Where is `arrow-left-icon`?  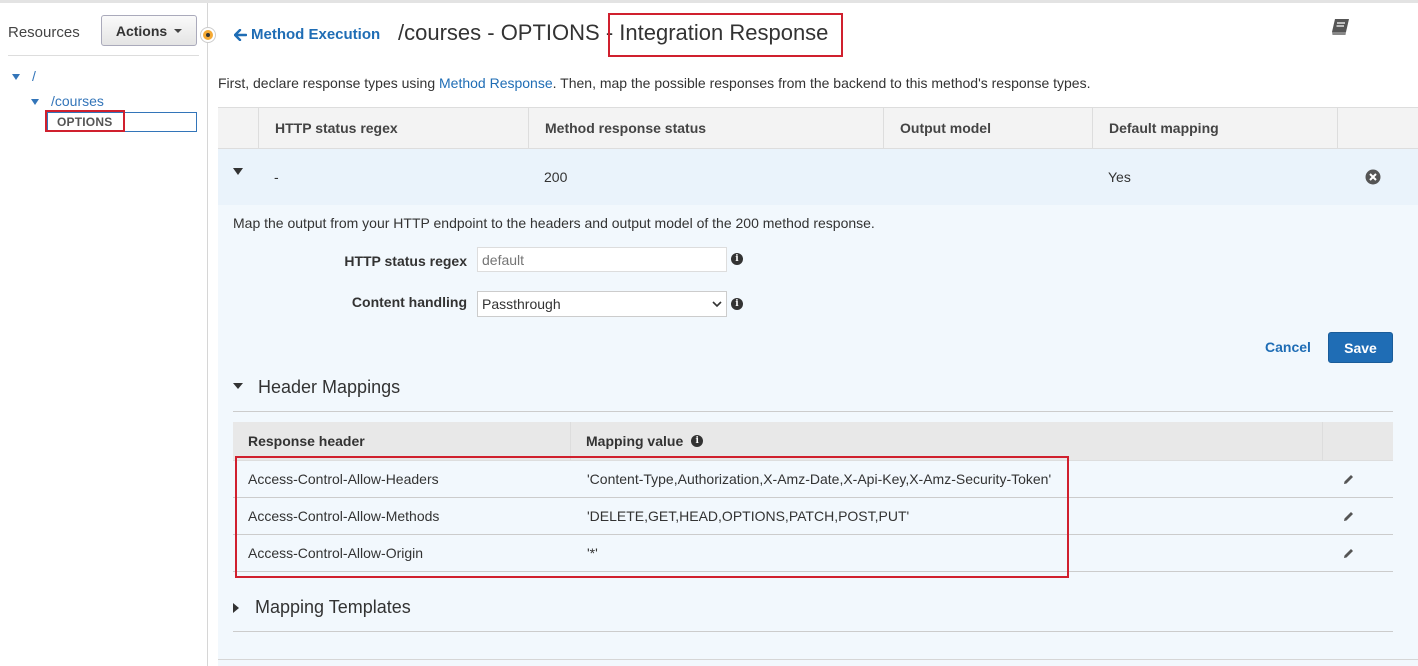 arrow-left-icon is located at coordinates (240, 34).